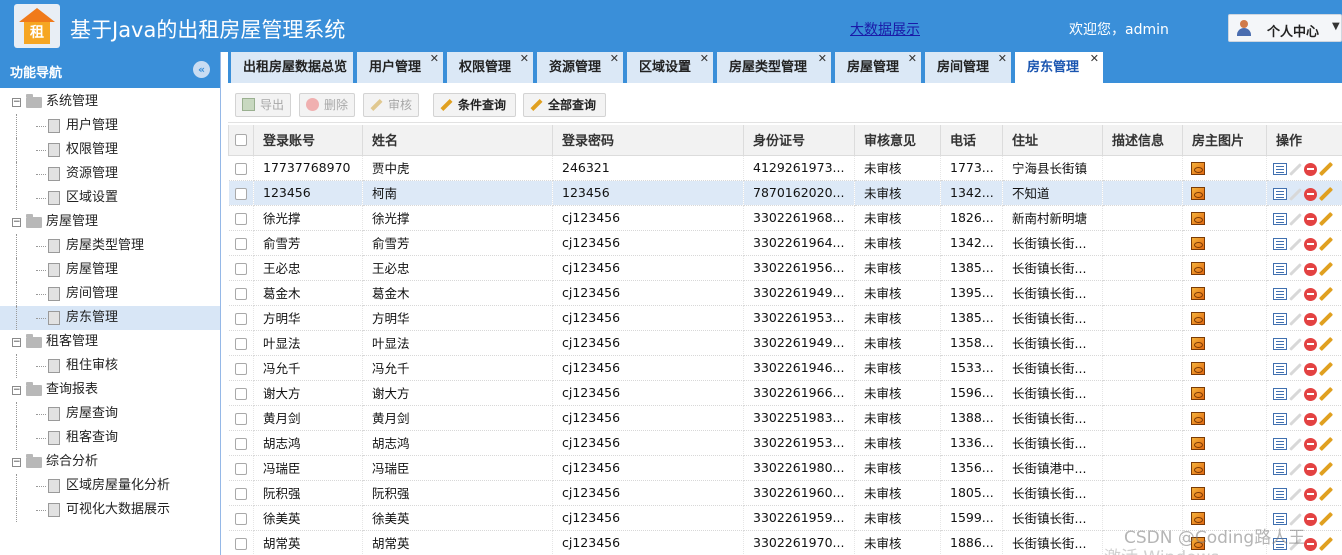  What do you see at coordinates (648, 140) in the screenshot?
I see `column-header: 登录密码` at bounding box center [648, 140].